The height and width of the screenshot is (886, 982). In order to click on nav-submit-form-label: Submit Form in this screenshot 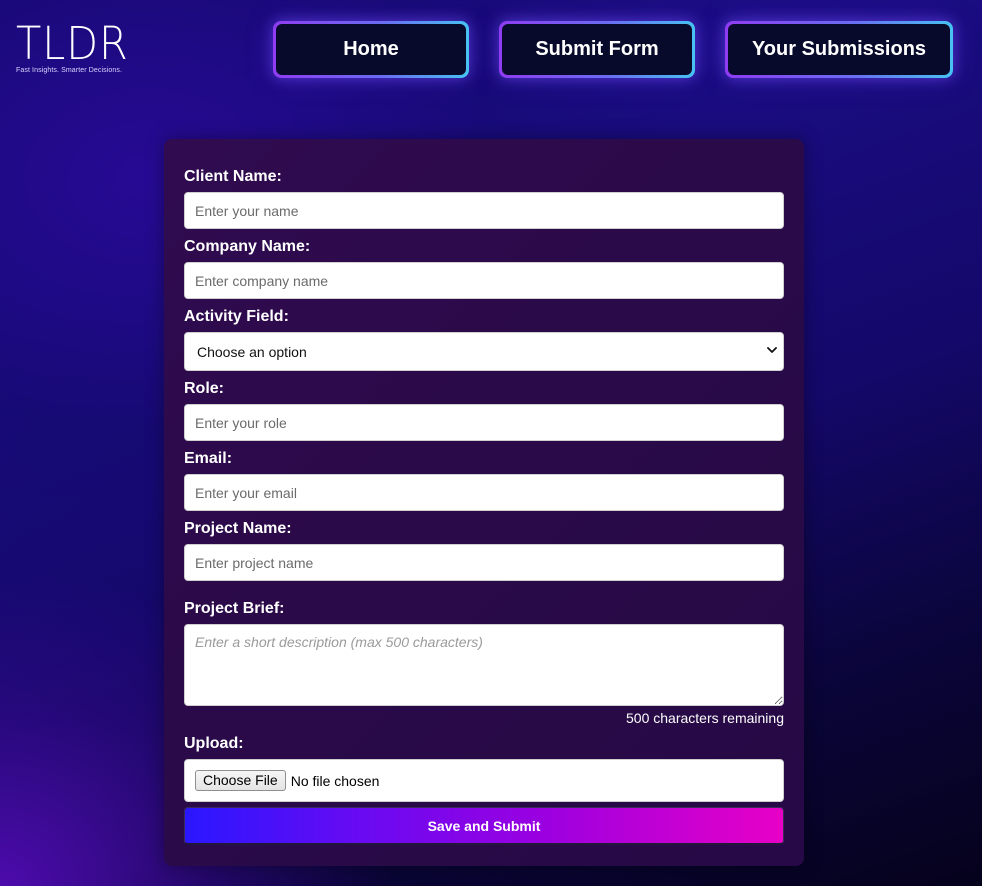, I will do `click(597, 49)`.